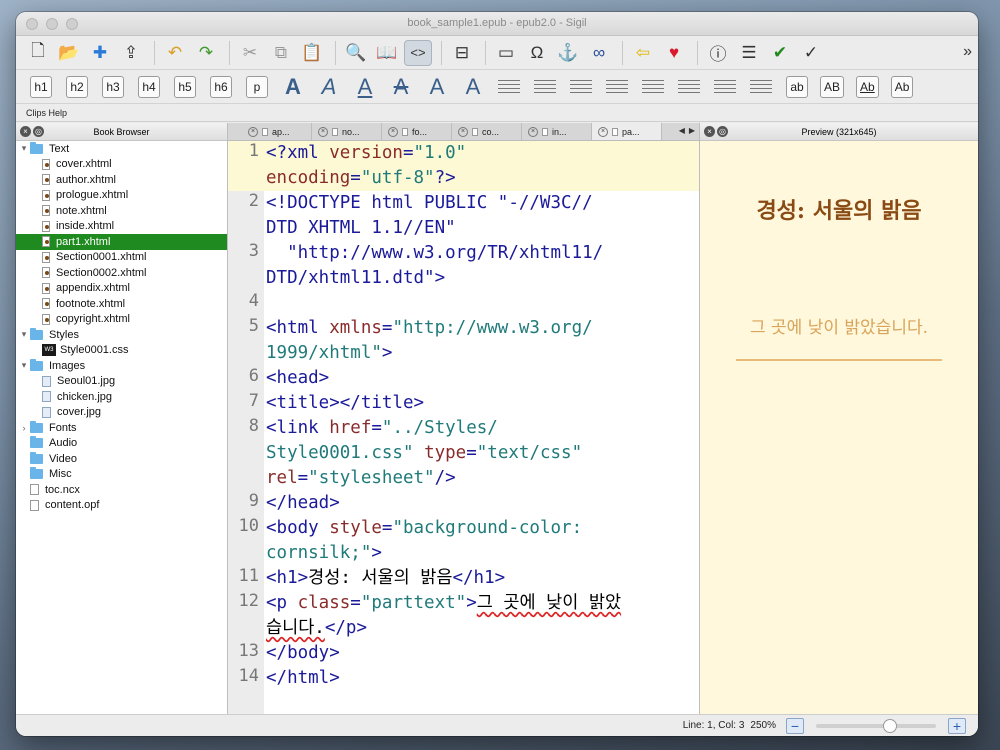 This screenshot has width=1000, height=750. I want to click on find-icon: 🔍, so click(356, 53).